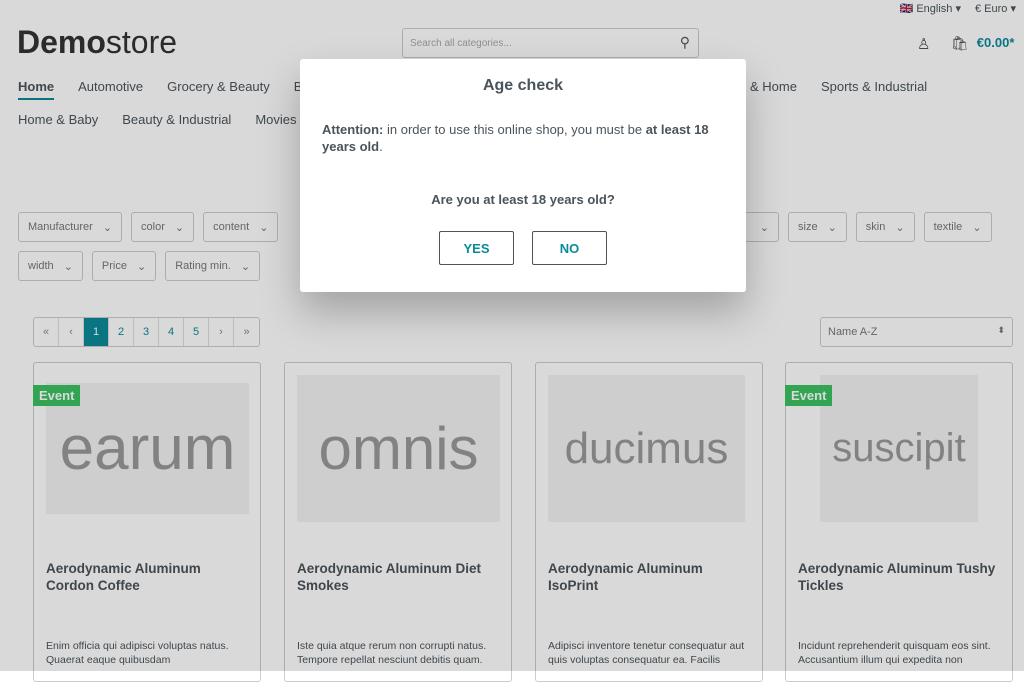  I want to click on modal-question: Are you at least 18 years old?, so click(523, 199).